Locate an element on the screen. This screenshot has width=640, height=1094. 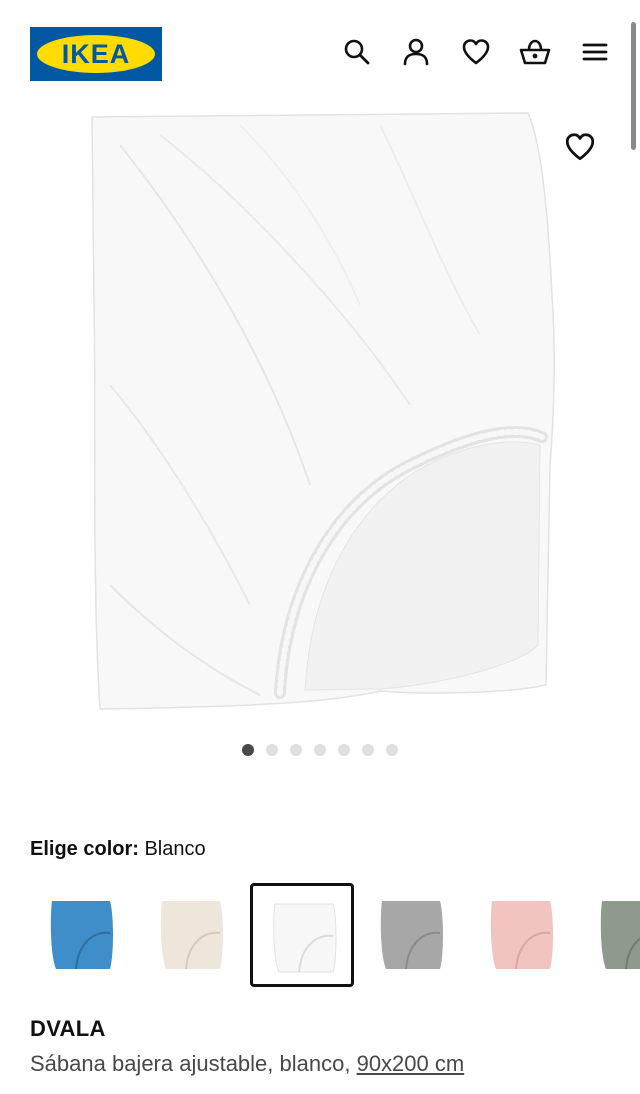
search-icon is located at coordinates (357, 52).